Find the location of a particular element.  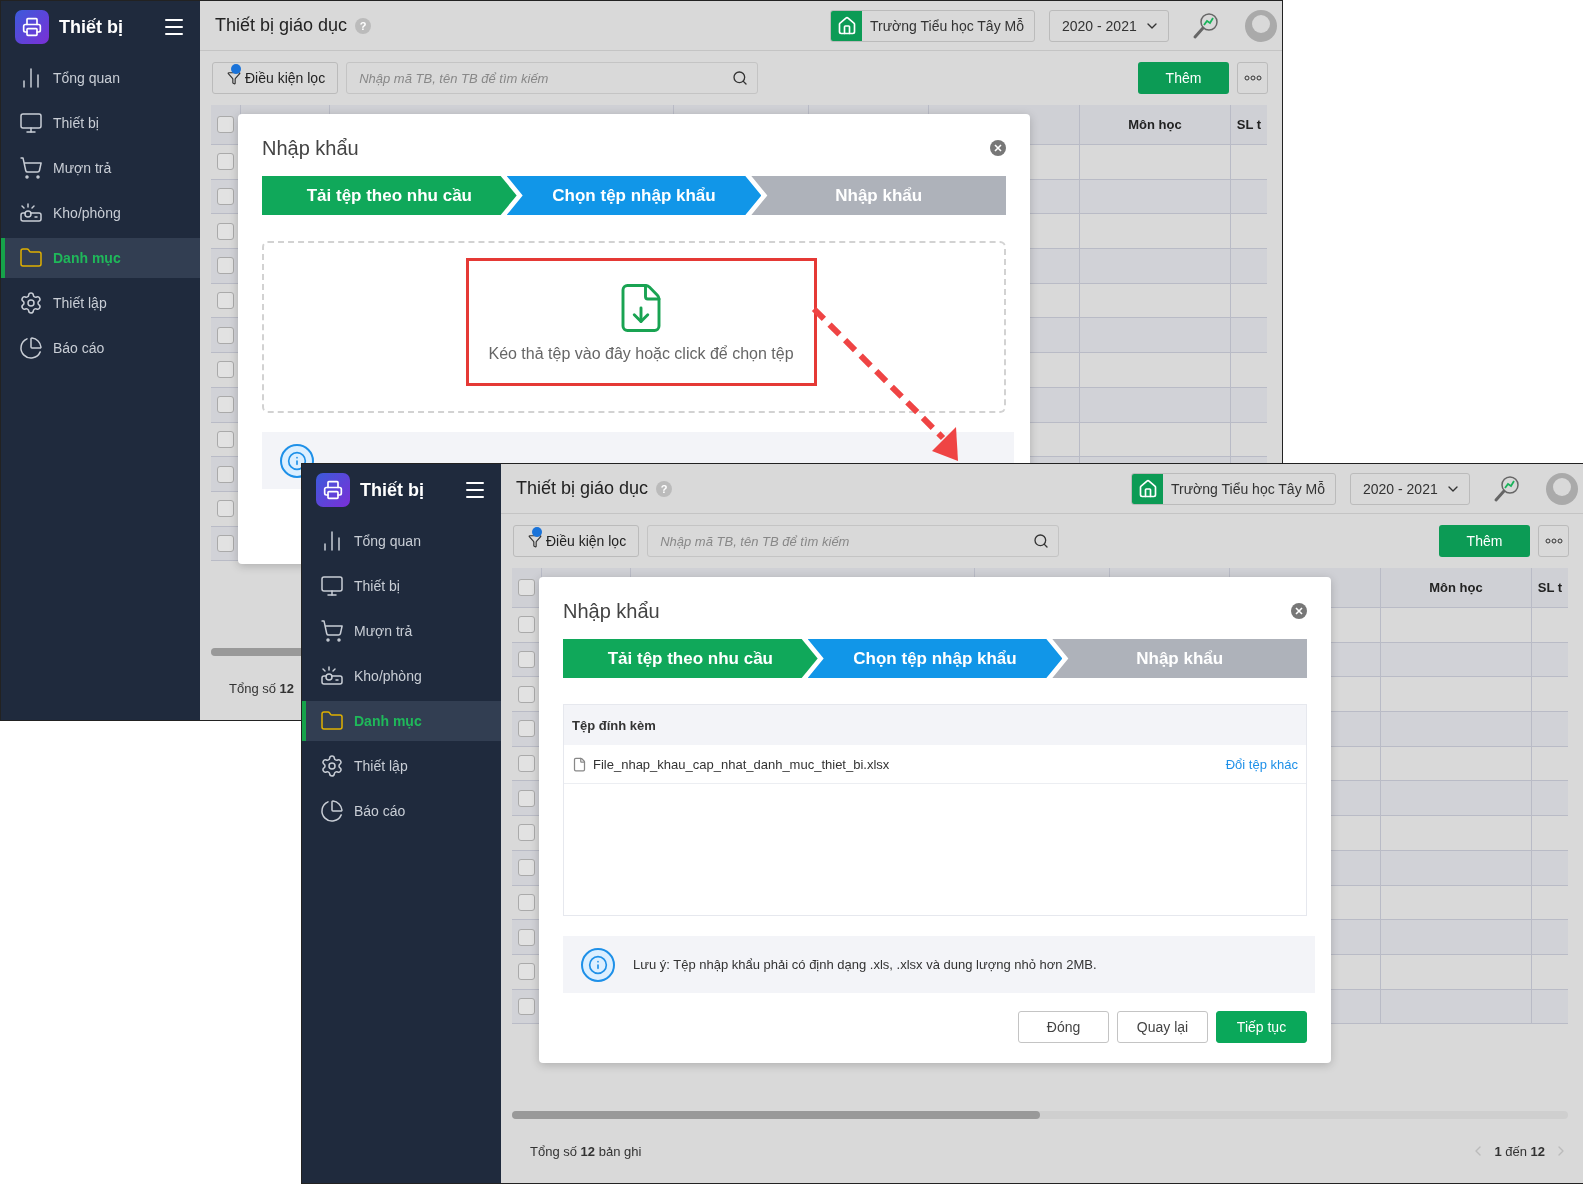

page-range: 1 đến 12 is located at coordinates (1519, 1151).